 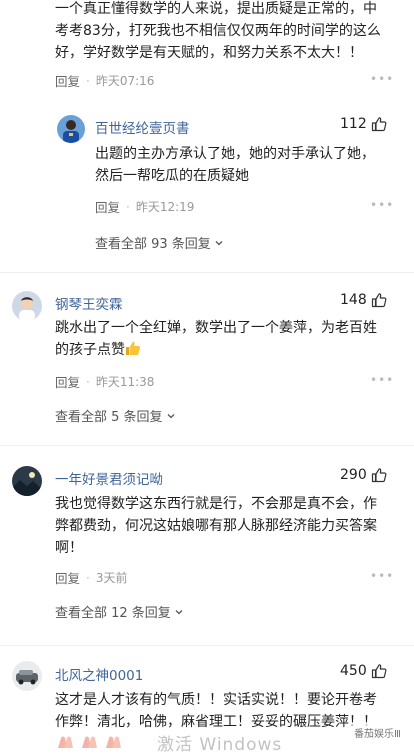 I want to click on comment-time: 昨天11:38, so click(x=125, y=382).